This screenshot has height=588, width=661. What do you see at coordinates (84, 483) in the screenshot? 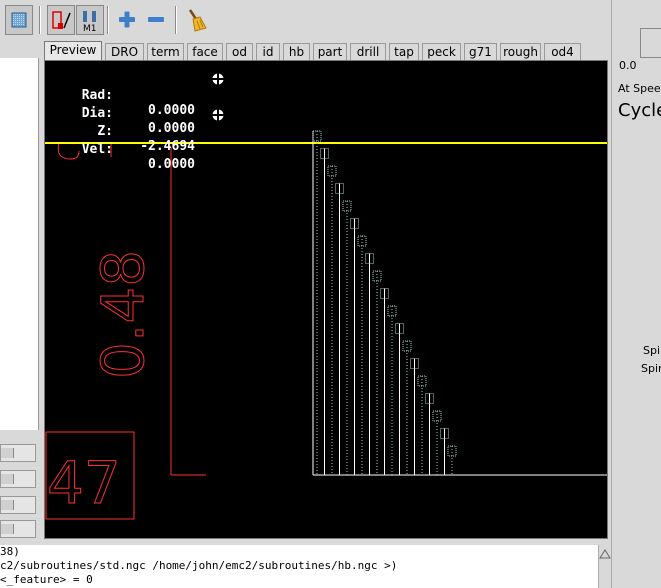
I see `dimension-partial-label: 47` at bounding box center [84, 483].